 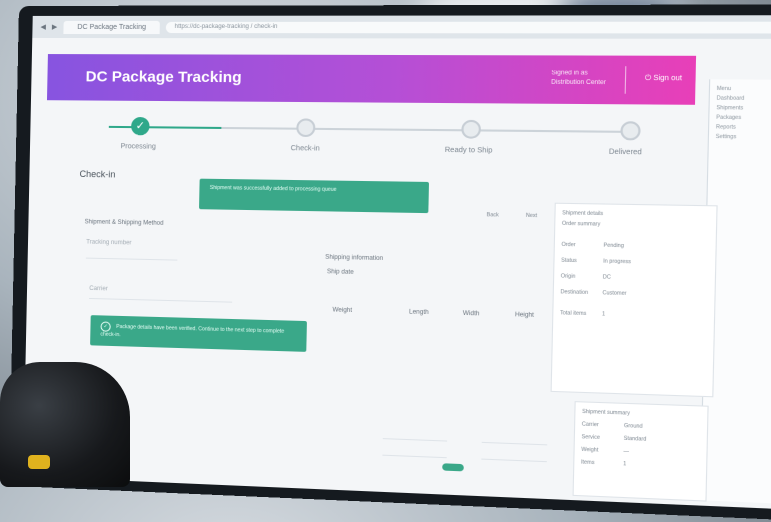 I want to click on detail-value: DC, so click(x=606, y=277).